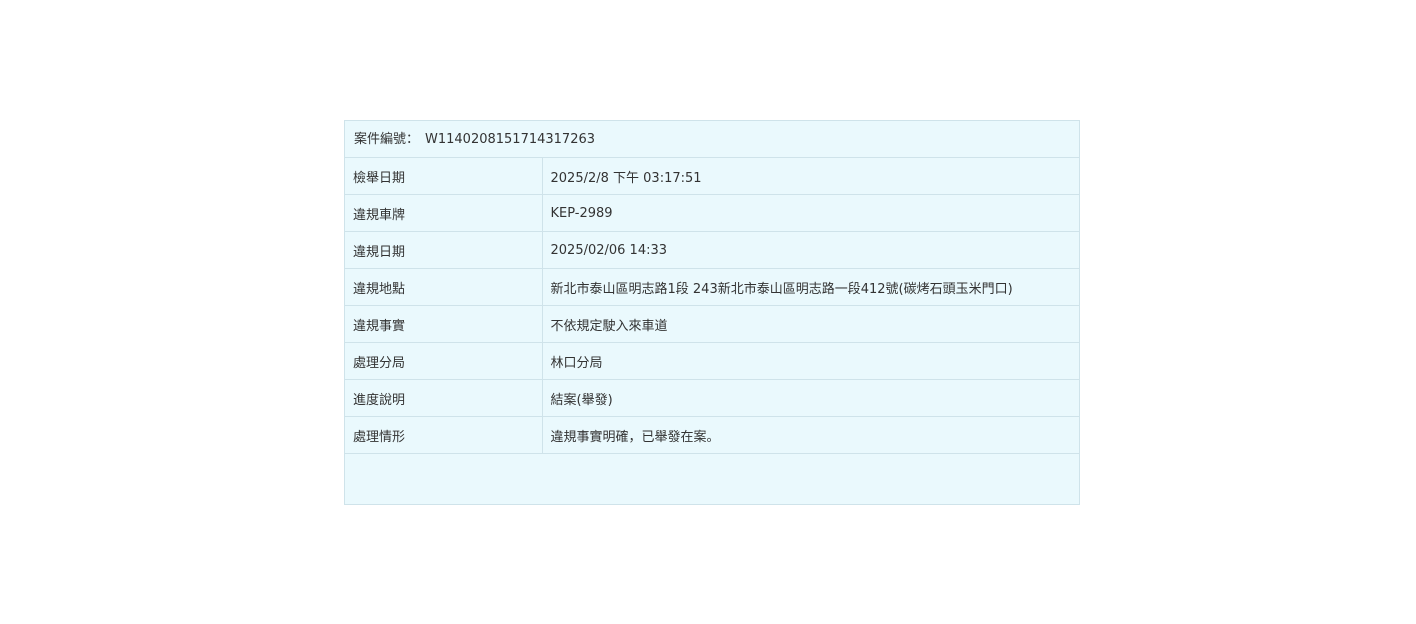  Describe the element at coordinates (387, 139) in the screenshot. I see `case-number-label: 案件編號：` at that location.